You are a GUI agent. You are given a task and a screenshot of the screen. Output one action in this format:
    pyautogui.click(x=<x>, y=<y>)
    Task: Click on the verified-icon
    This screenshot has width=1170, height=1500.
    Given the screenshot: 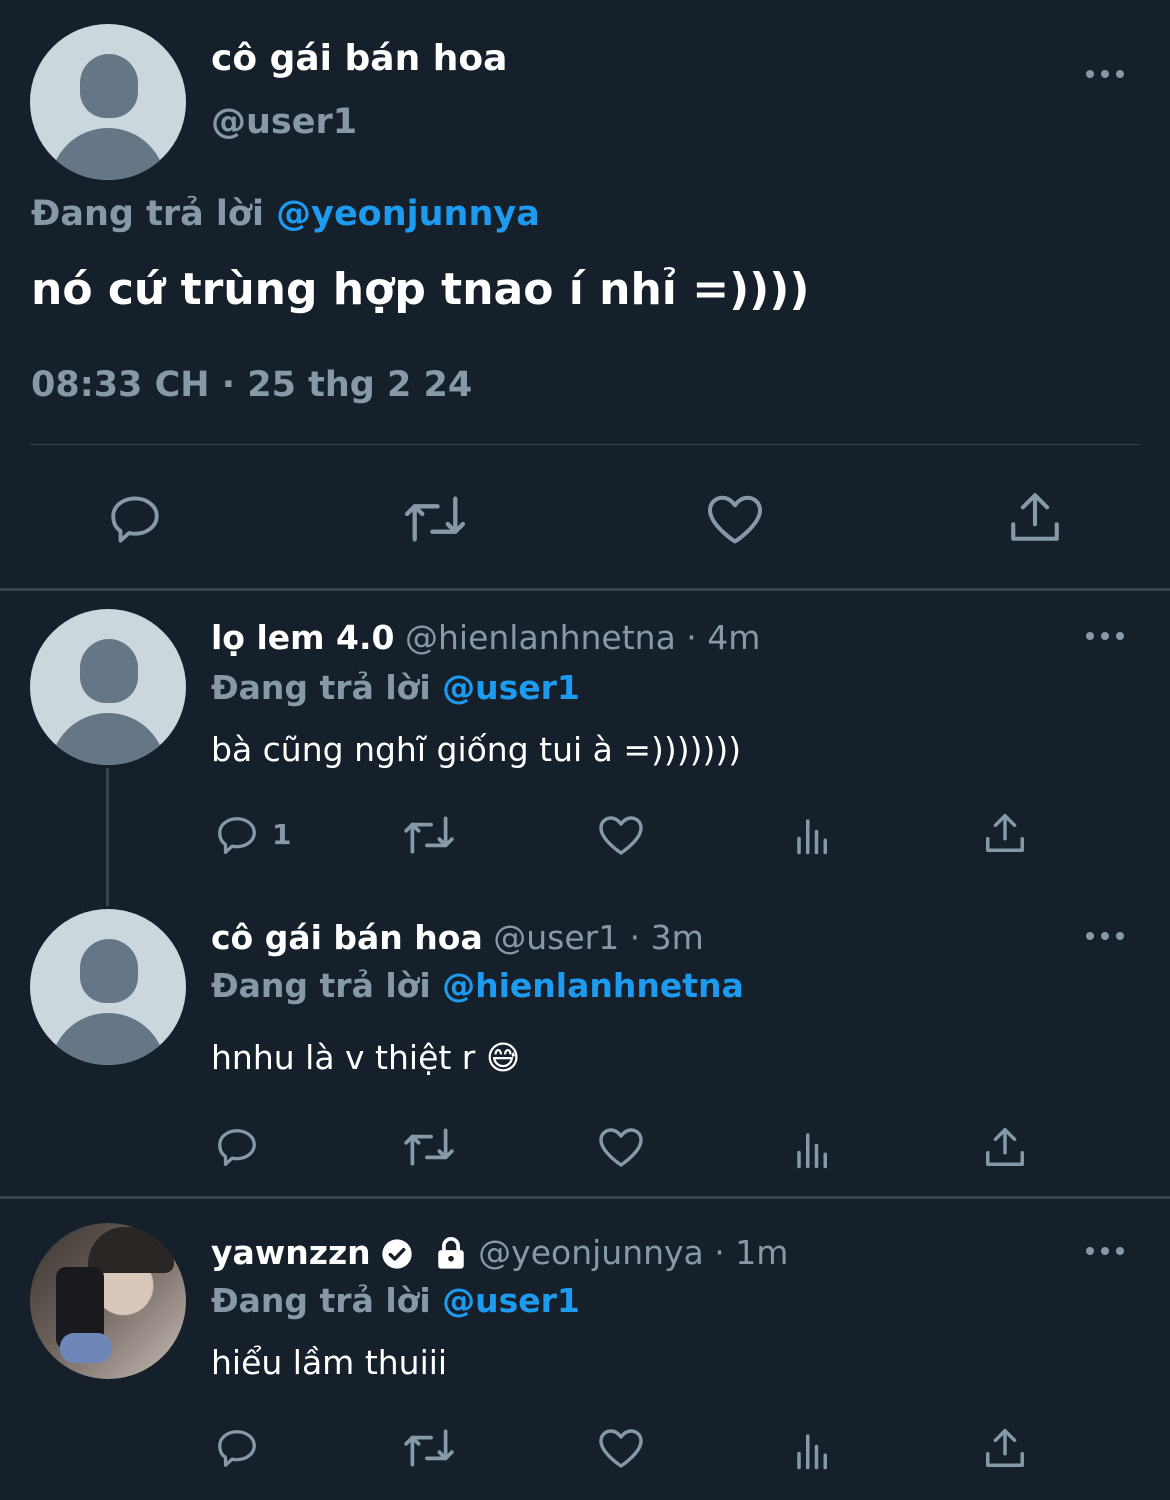 What is the action you would take?
    pyautogui.click(x=397, y=1254)
    